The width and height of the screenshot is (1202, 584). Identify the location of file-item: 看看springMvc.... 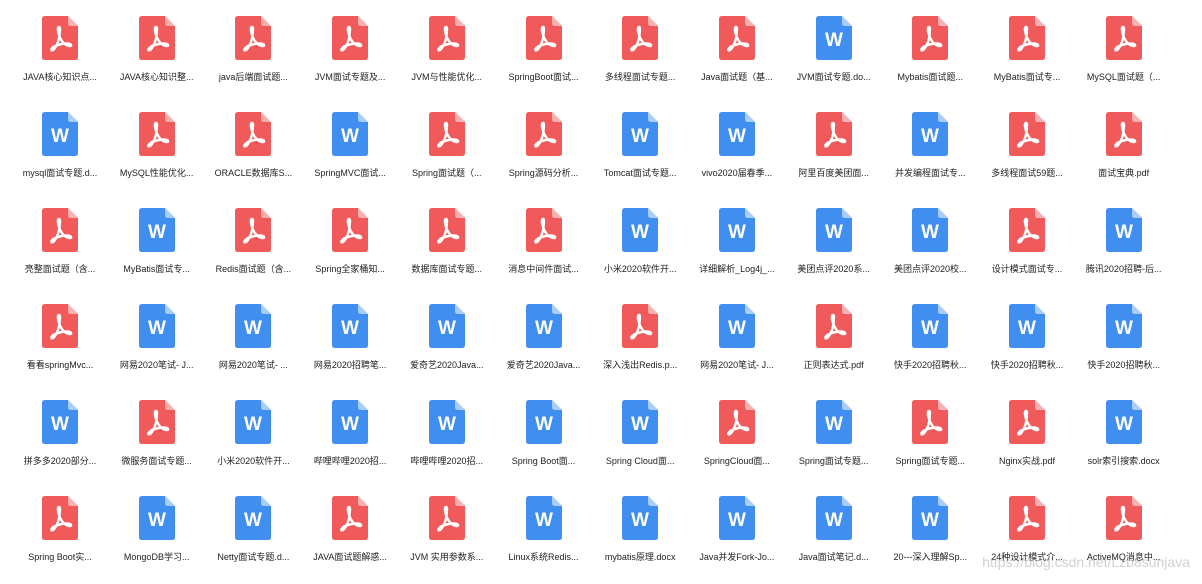
(60, 348).